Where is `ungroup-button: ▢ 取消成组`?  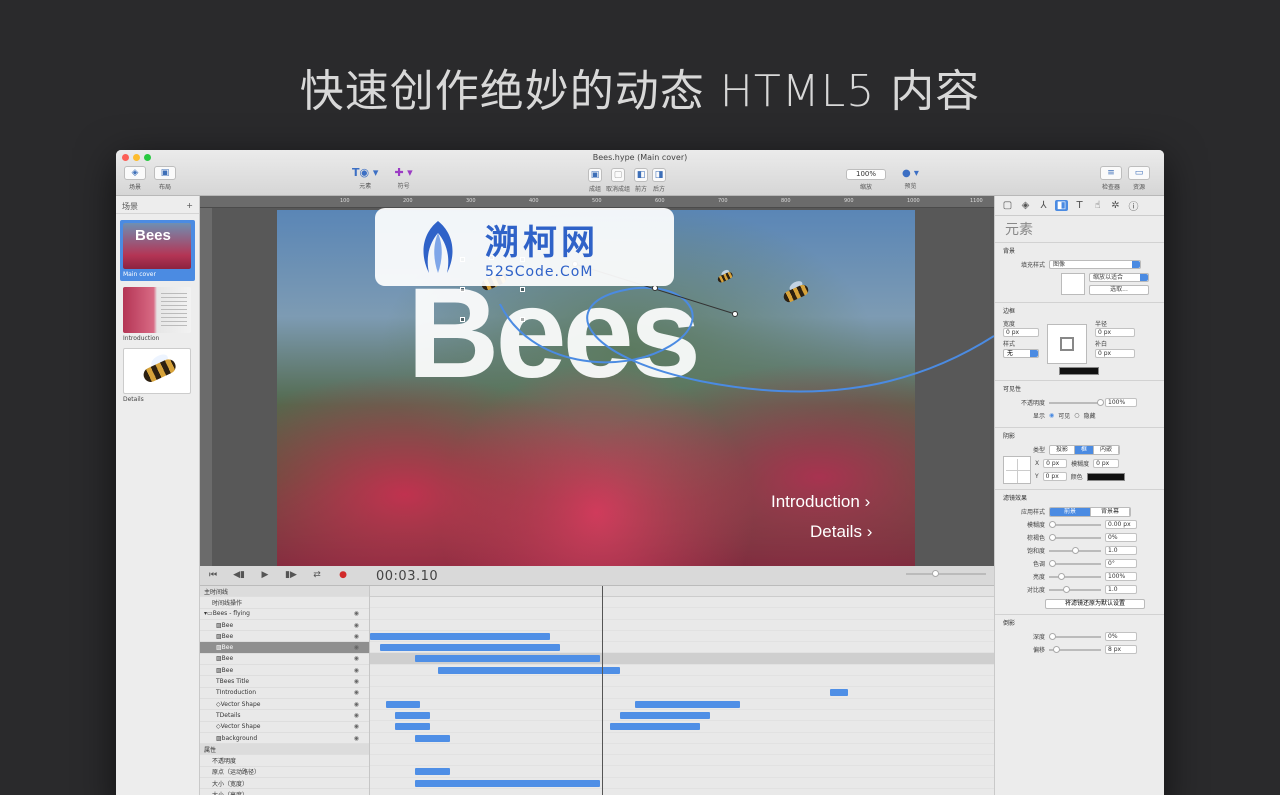 ungroup-button: ▢ 取消成组 is located at coordinates (618, 180).